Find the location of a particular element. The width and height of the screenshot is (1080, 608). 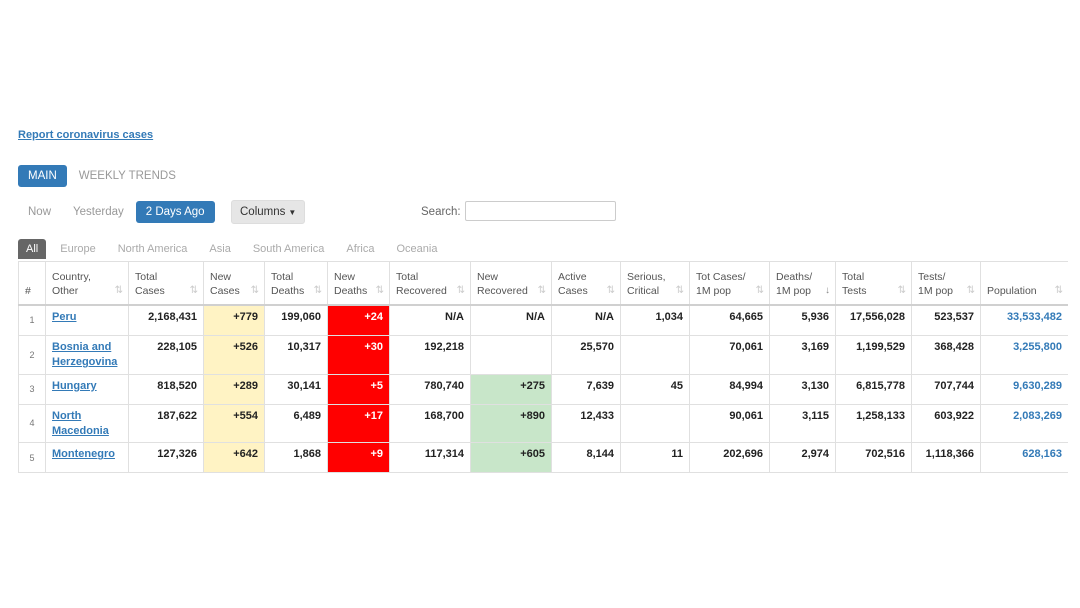

cell-active-cases: N/A is located at coordinates (586, 320).